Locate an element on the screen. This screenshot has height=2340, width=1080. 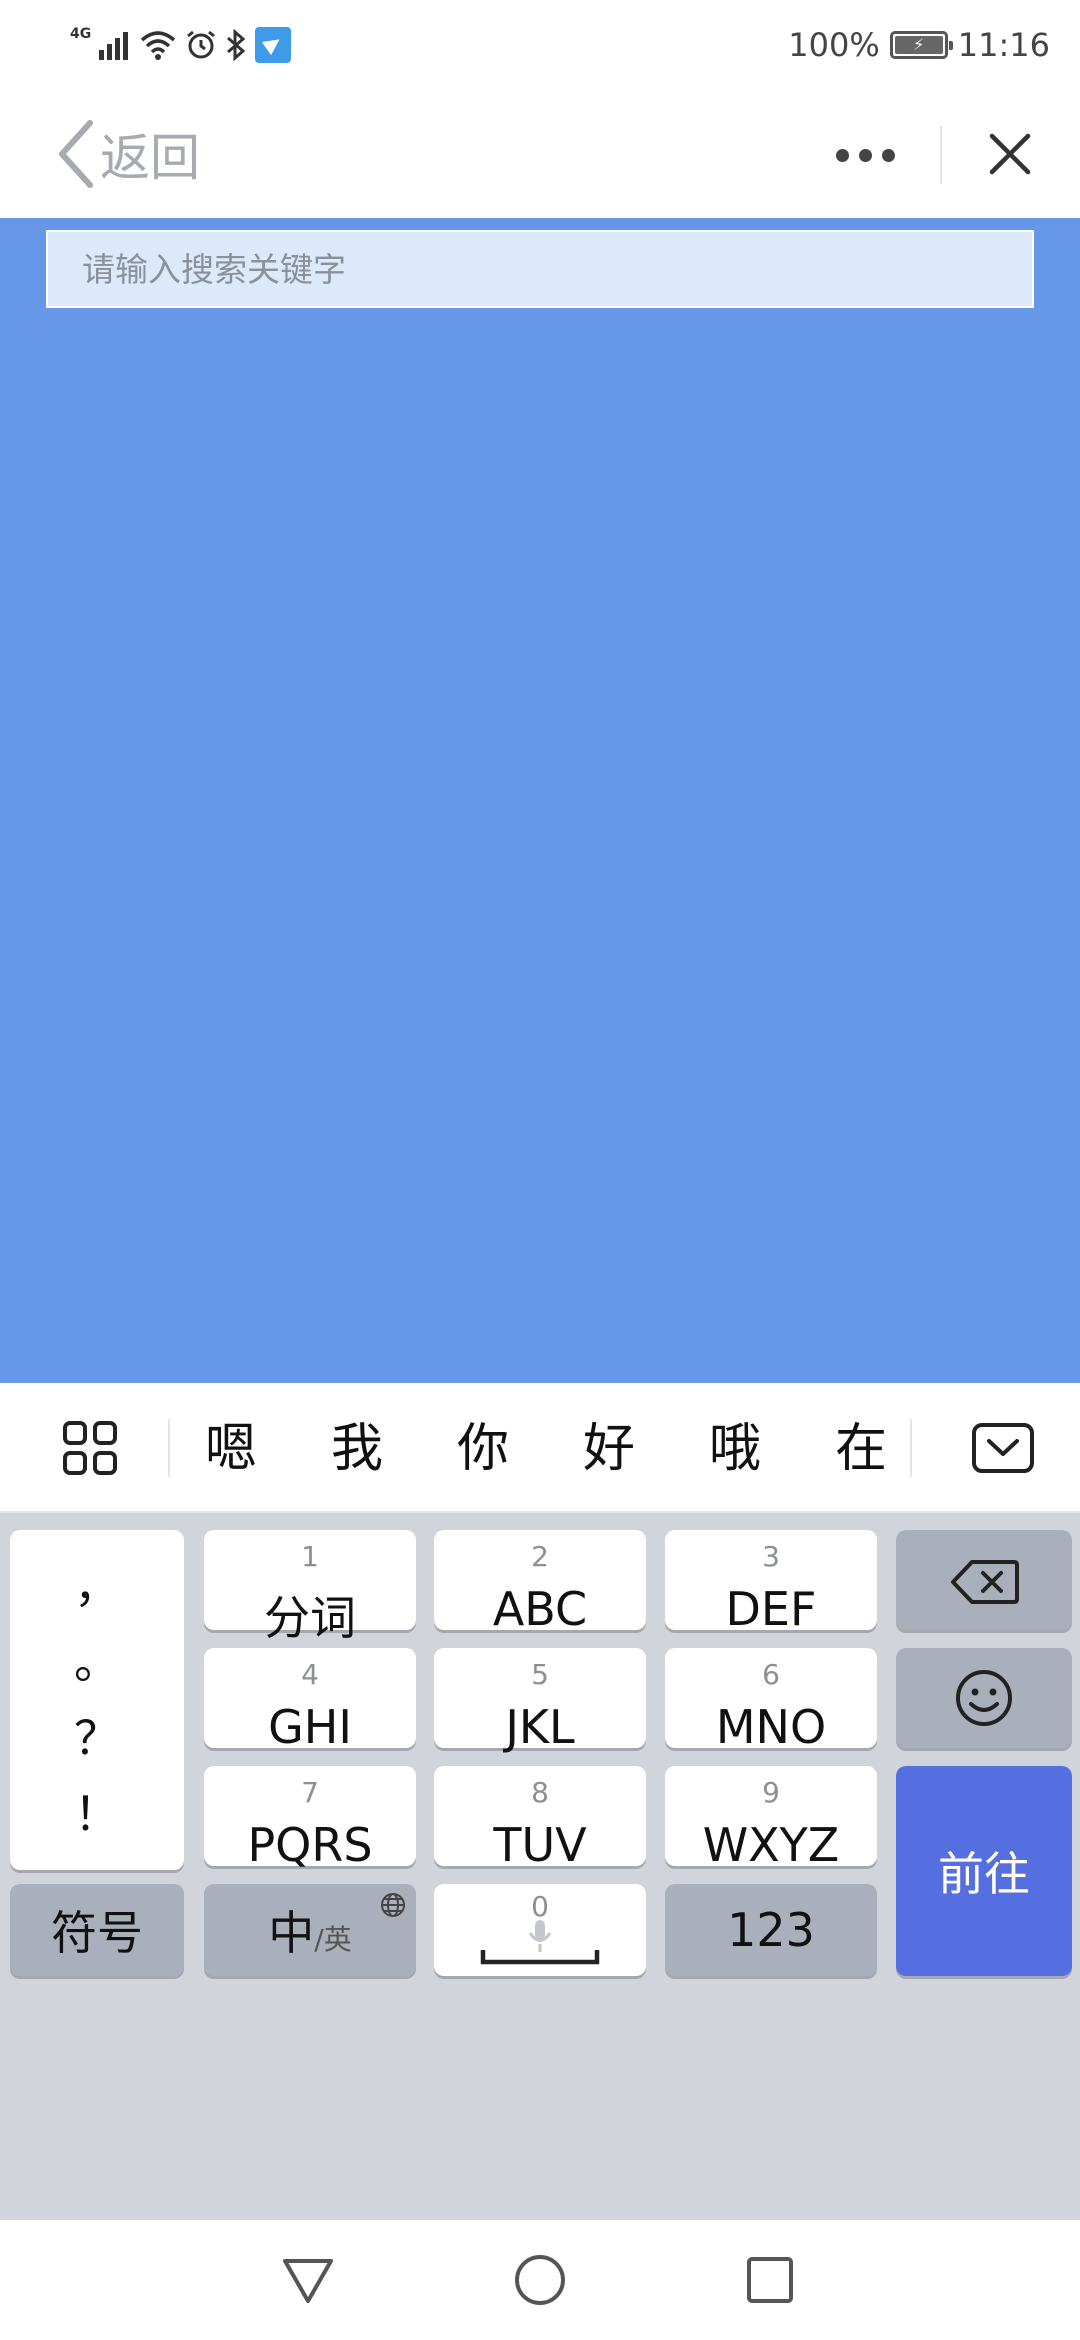
key-9: 9 WXYZ is located at coordinates (771, 1819).